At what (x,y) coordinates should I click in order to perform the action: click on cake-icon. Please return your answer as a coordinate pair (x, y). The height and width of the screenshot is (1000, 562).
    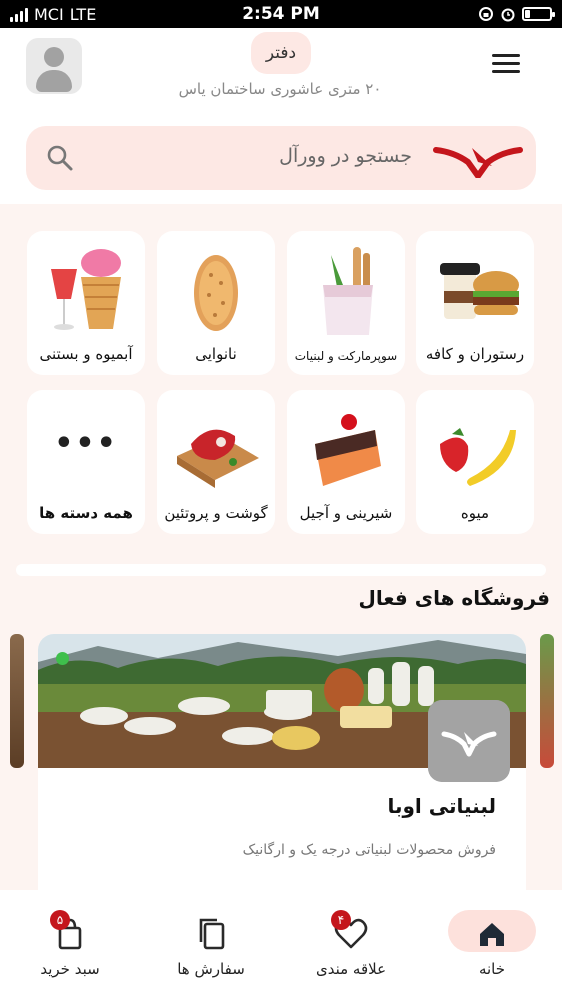
    Looking at the image, I should click on (348, 450).